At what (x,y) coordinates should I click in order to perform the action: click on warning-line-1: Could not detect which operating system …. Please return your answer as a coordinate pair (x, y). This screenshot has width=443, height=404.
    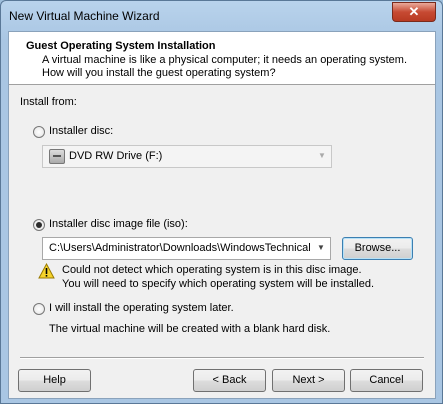
    Looking at the image, I should click on (212, 270).